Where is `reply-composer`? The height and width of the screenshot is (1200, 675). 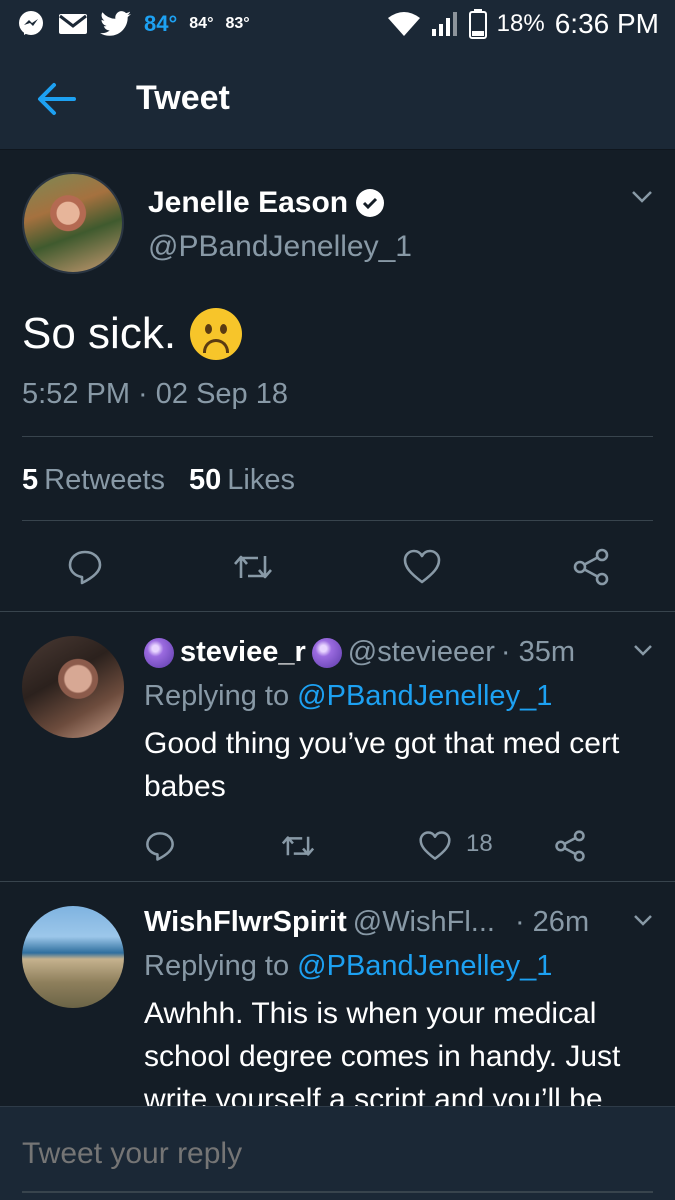
reply-composer is located at coordinates (337, 1153).